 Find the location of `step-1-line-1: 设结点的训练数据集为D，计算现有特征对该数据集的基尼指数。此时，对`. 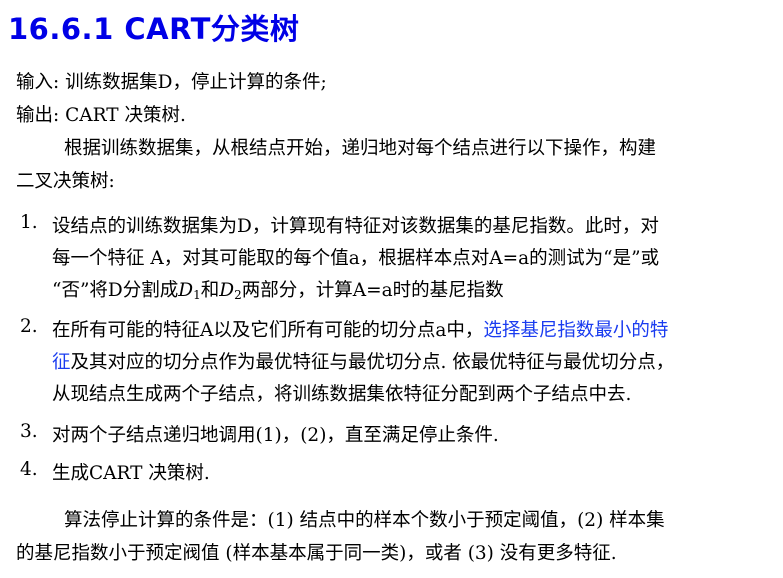

step-1-line-1: 设结点的训练数据集为D，计算现有特征对该数据集的基尼指数。此时，对 is located at coordinates (355, 226).